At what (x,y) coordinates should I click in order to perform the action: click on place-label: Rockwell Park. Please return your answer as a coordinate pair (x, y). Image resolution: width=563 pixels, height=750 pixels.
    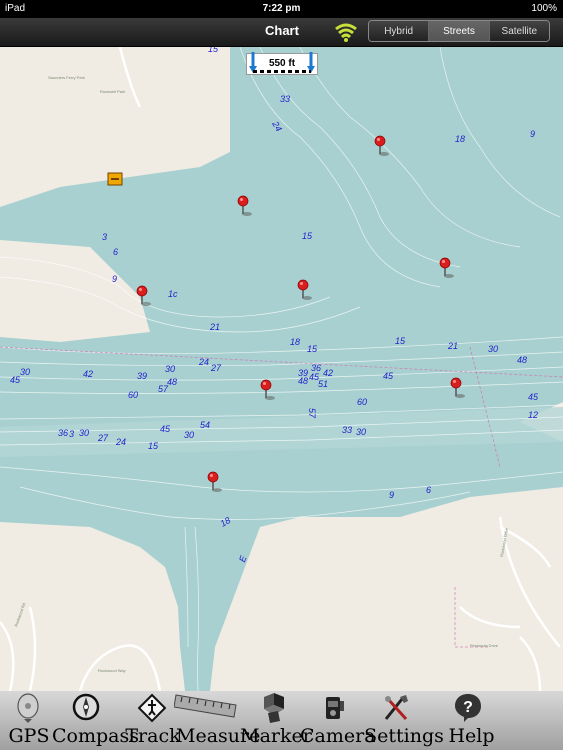
    Looking at the image, I should click on (112, 91).